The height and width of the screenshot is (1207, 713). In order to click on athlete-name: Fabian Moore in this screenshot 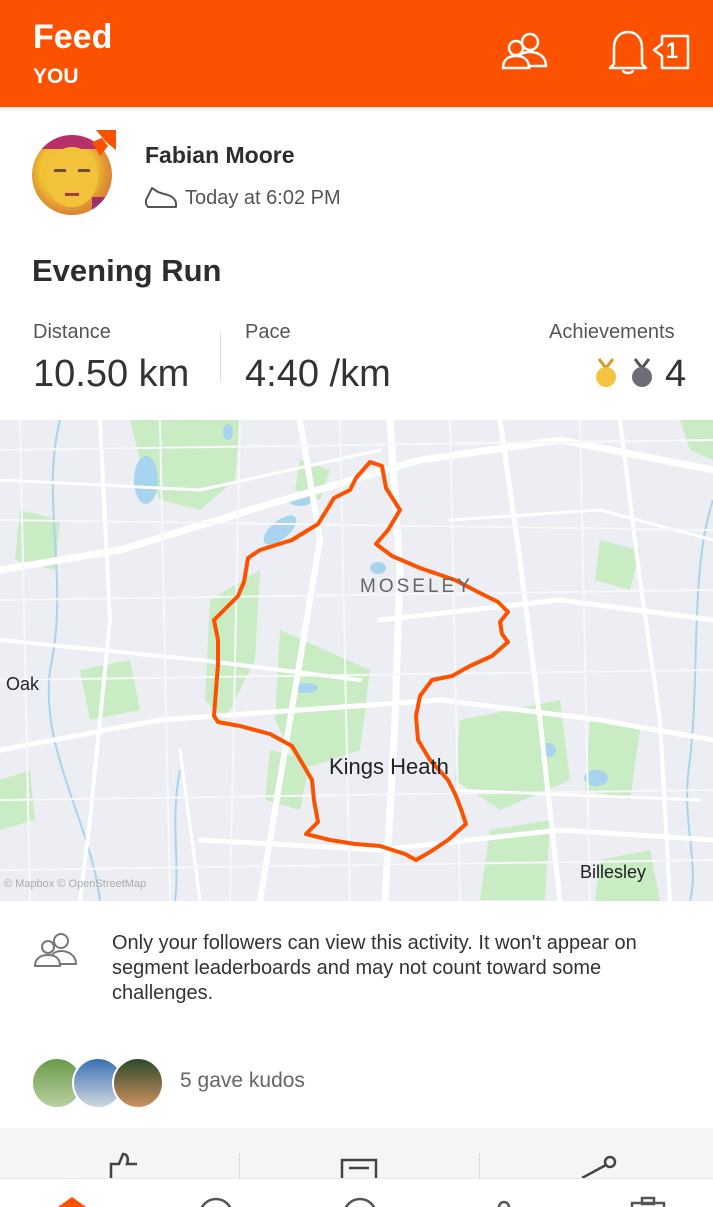, I will do `click(220, 155)`.